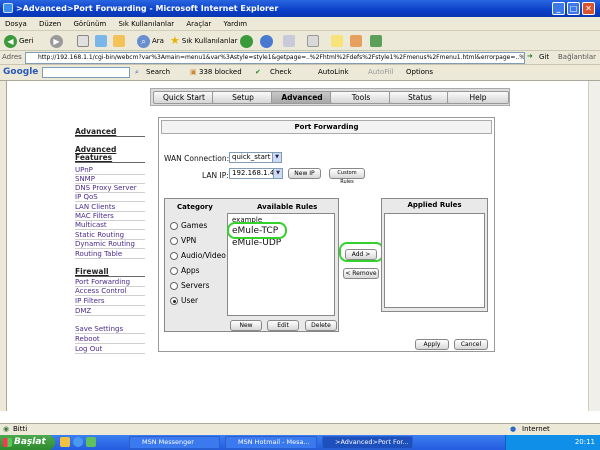  Describe the element at coordinates (78, 442) in the screenshot. I see `ie-quicklaunch-icon` at that location.